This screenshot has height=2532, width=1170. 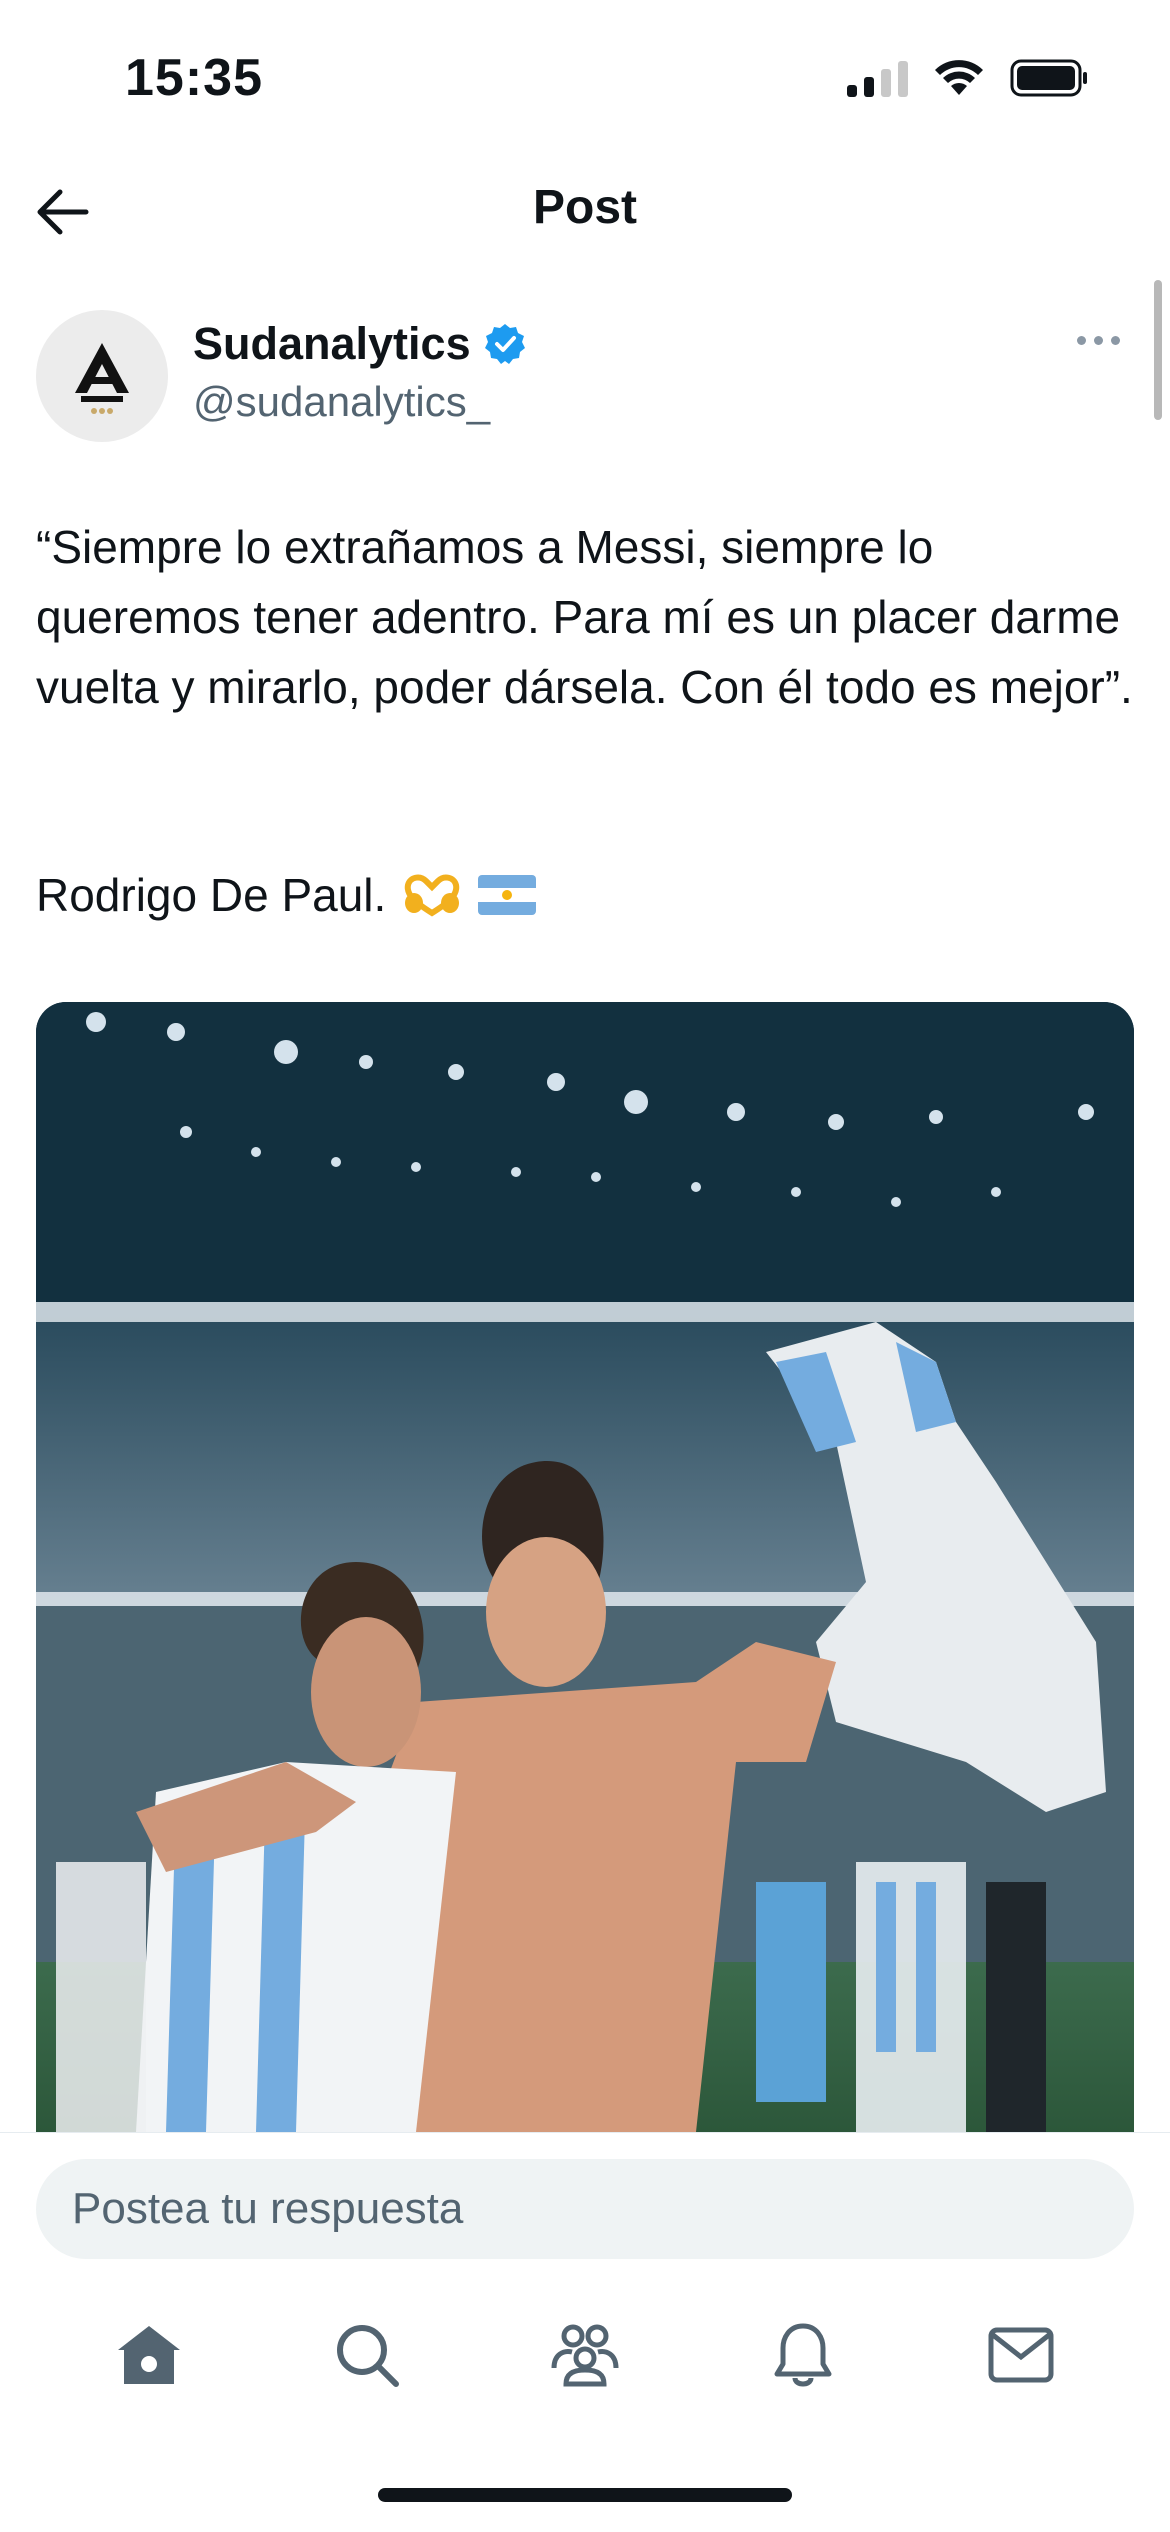 I want to click on author-name: Sudanalytics, so click(x=332, y=344).